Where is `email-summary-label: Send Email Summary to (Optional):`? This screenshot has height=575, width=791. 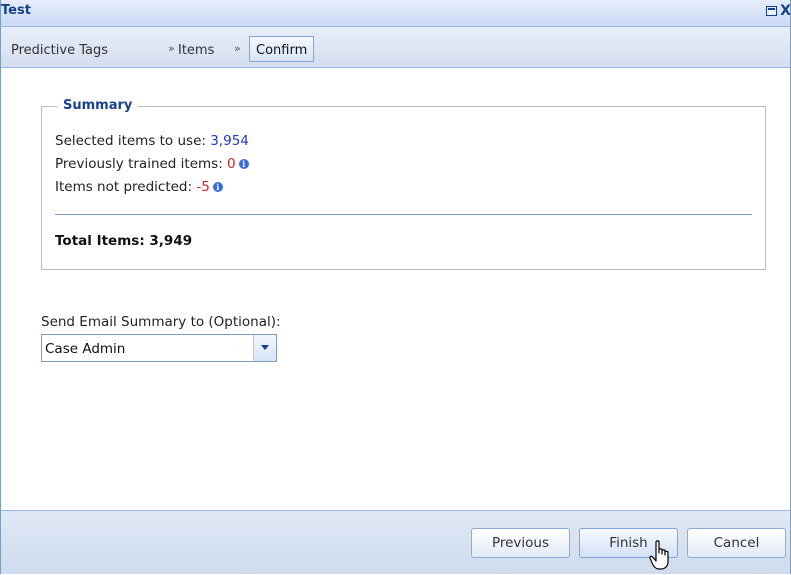
email-summary-label: Send Email Summary to (Optional): is located at coordinates (161, 322).